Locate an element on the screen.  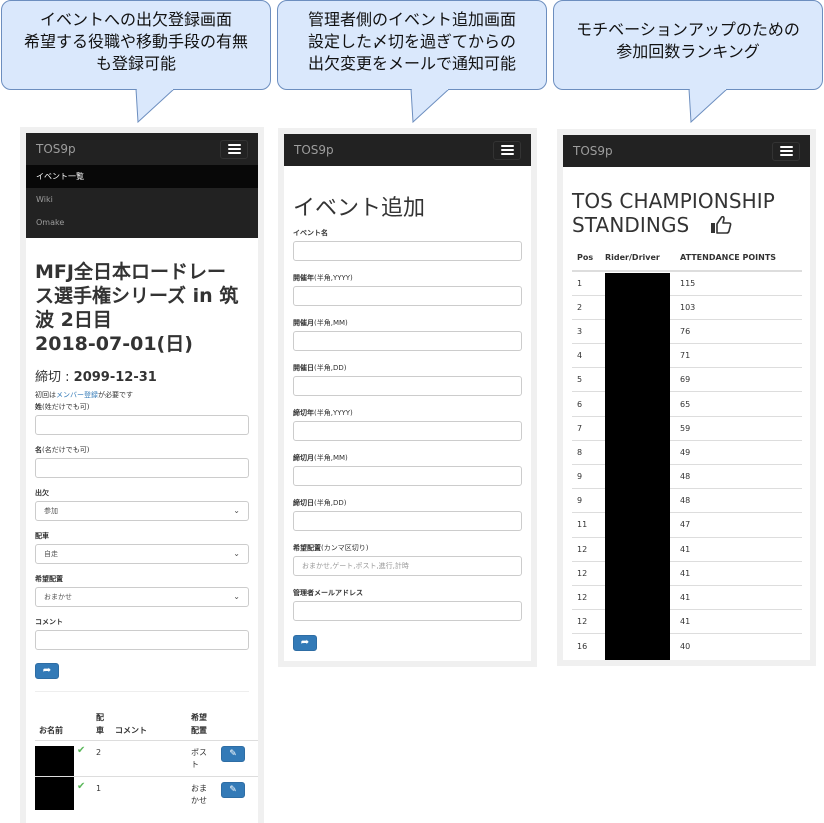
first-name-label: 名(名だけでも可) is located at coordinates (62, 450).